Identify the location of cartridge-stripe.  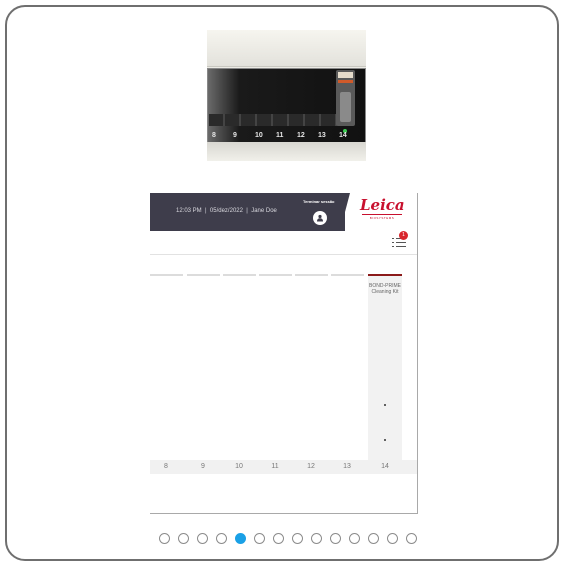
(345, 81).